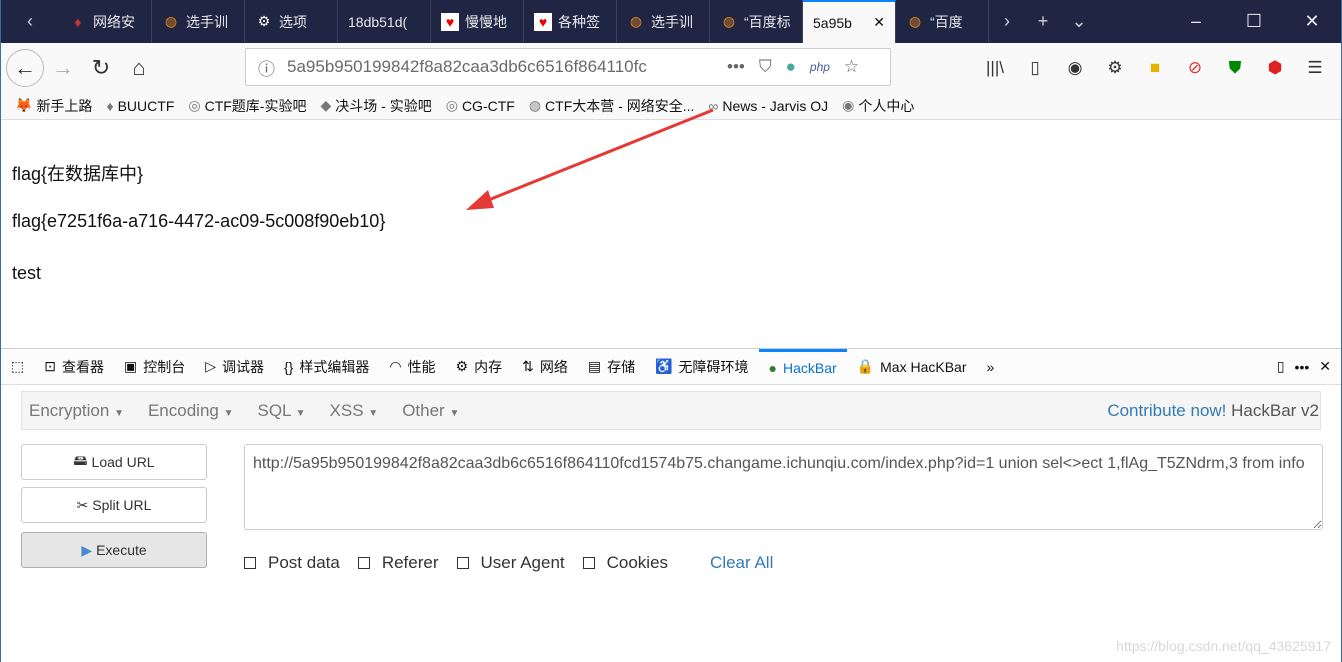  I want to click on devtools-tab: 🔒 Max HacKBar, so click(912, 366).